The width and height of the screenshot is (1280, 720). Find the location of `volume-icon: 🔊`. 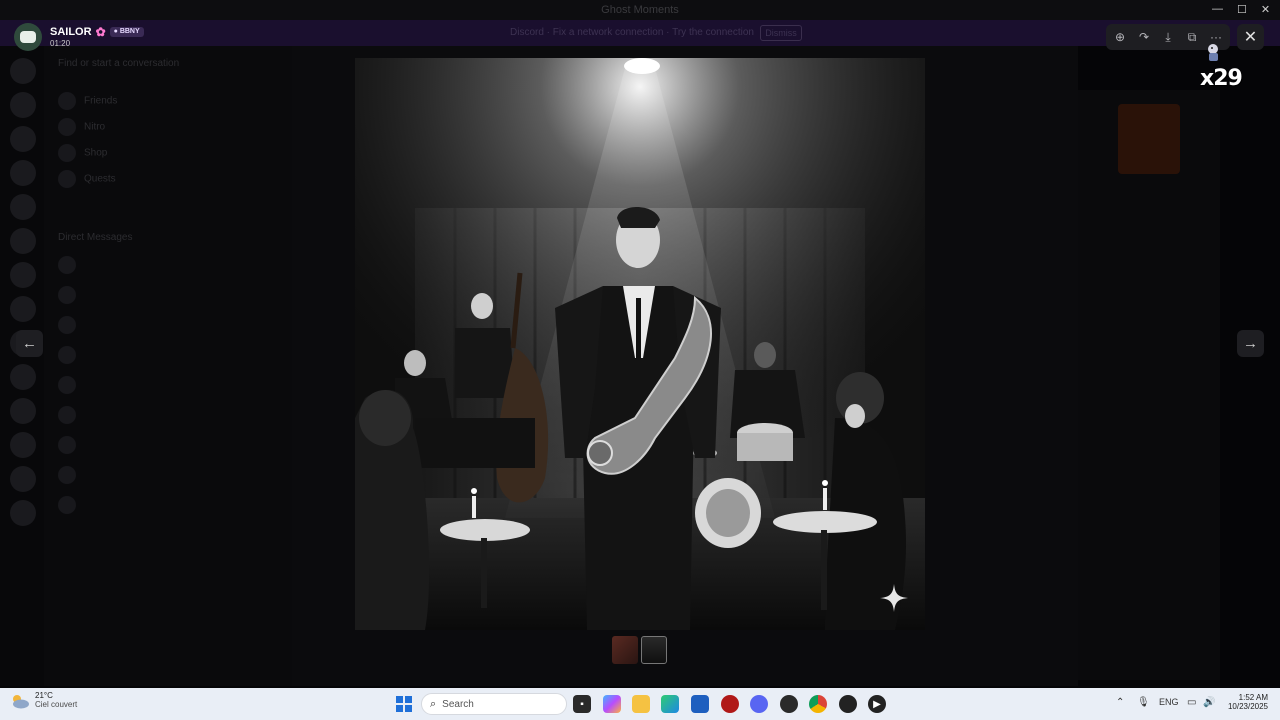

volume-icon: 🔊 is located at coordinates (1209, 702).